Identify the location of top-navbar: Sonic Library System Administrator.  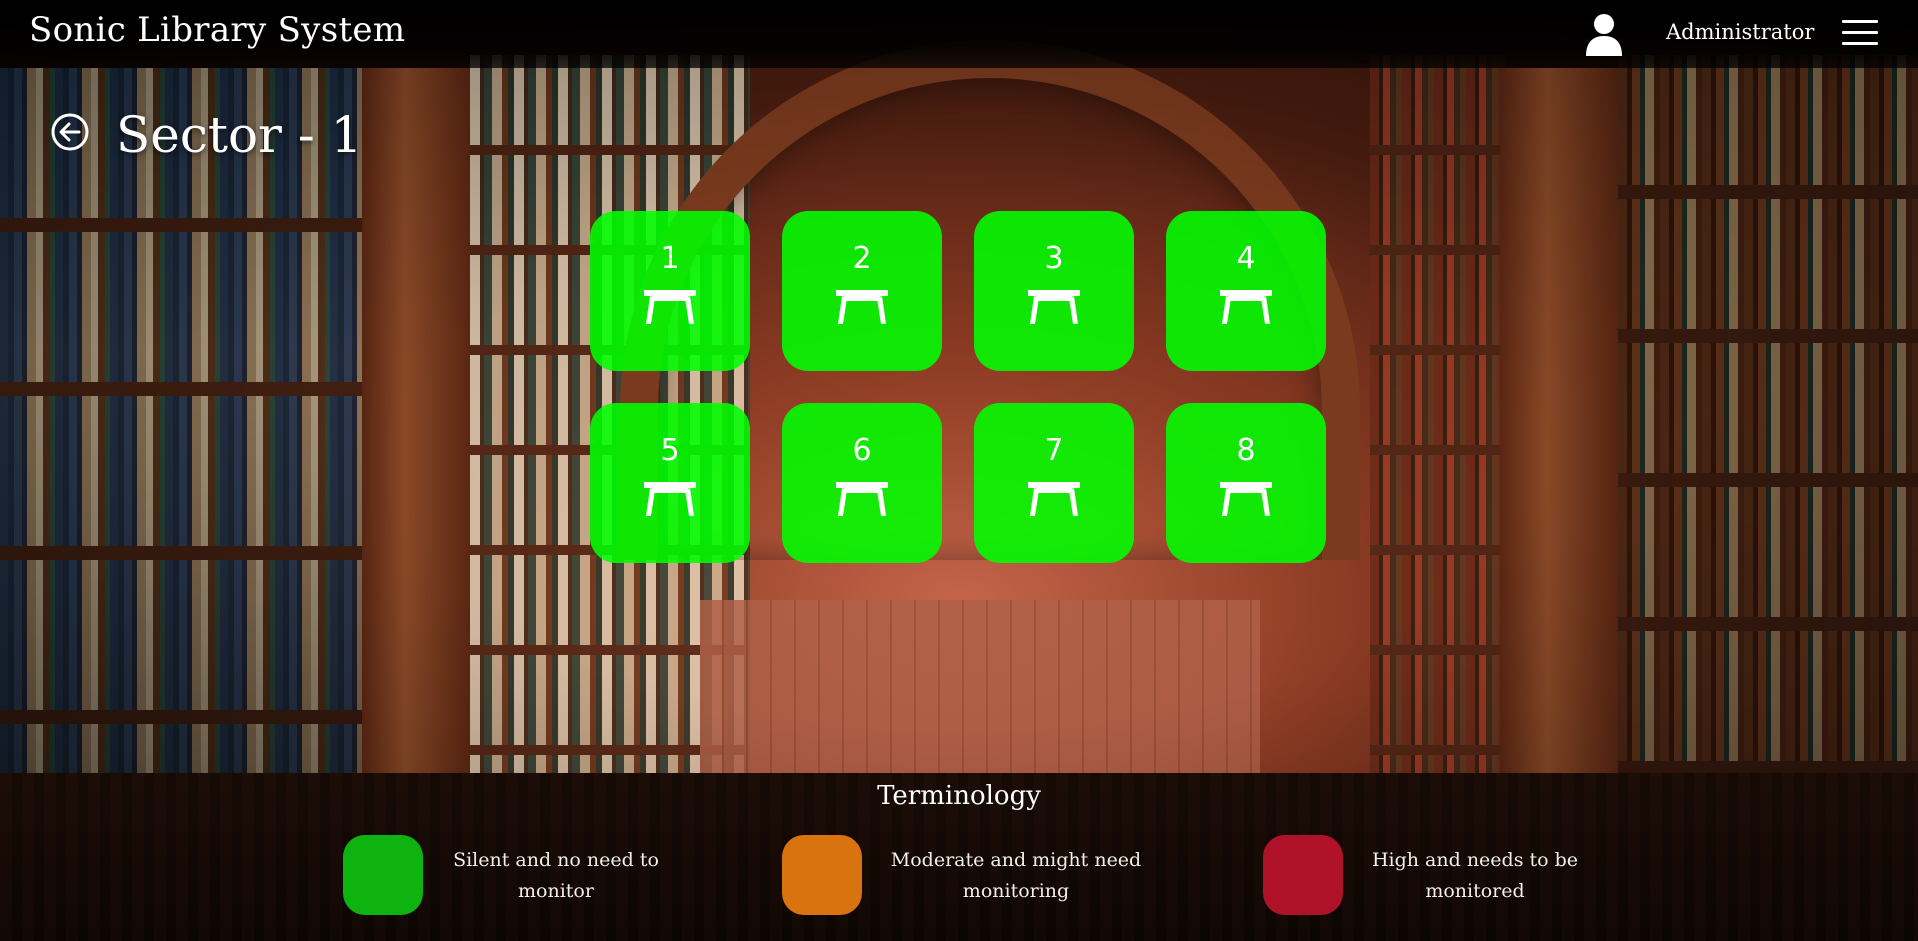
(959, 34).